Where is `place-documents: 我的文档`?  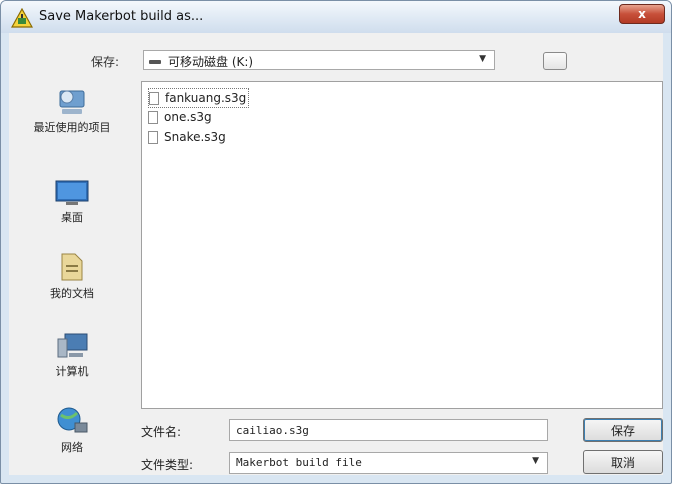 place-documents: 我的文档 is located at coordinates (72, 276).